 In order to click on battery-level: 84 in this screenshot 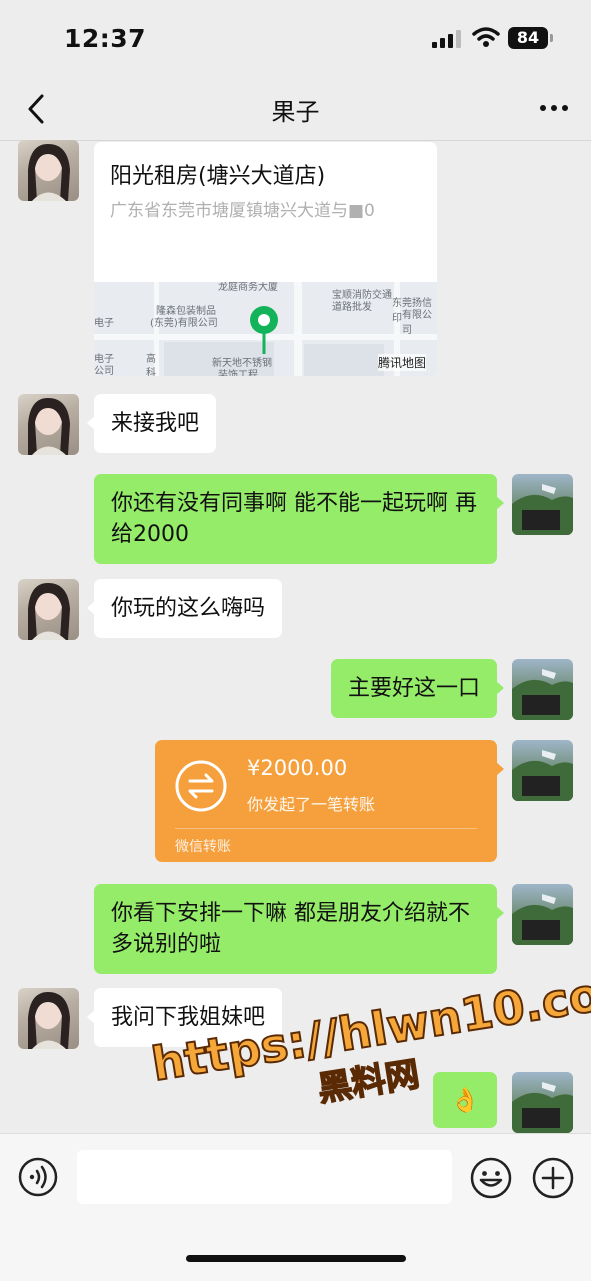, I will do `click(528, 38)`.